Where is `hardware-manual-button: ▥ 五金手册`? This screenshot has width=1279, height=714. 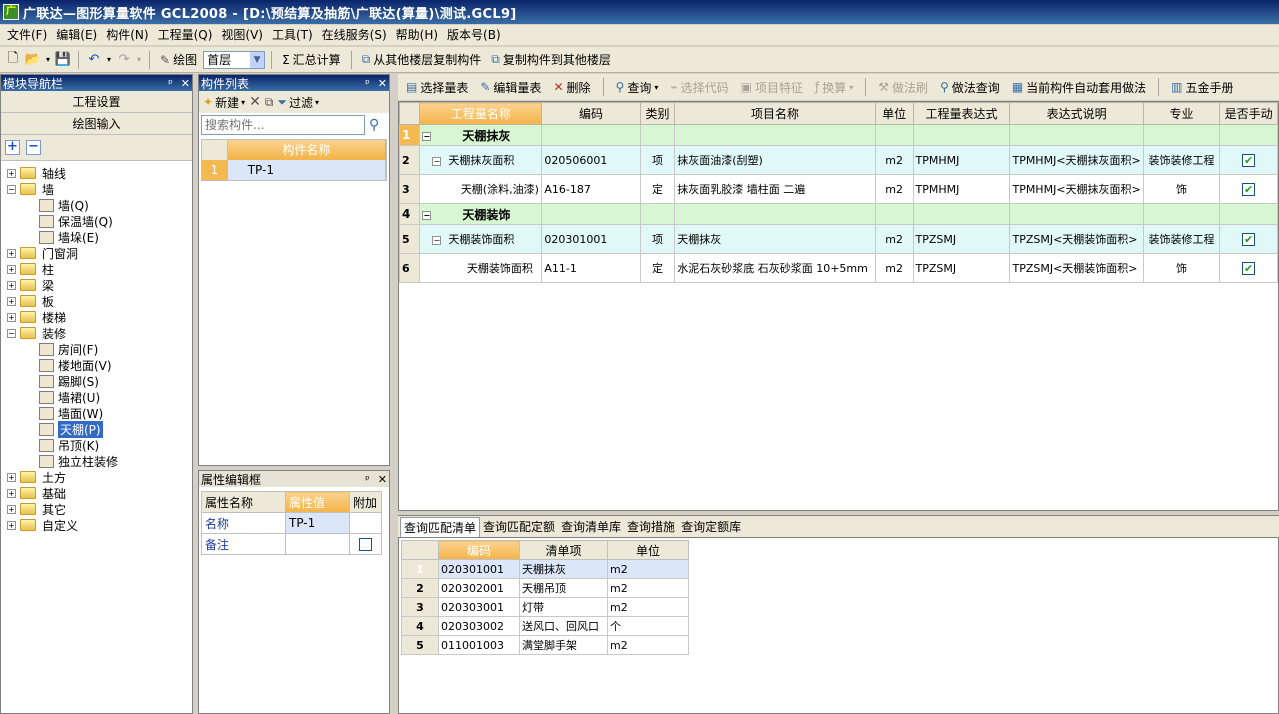 hardware-manual-button: ▥ 五金手册 is located at coordinates (1202, 87).